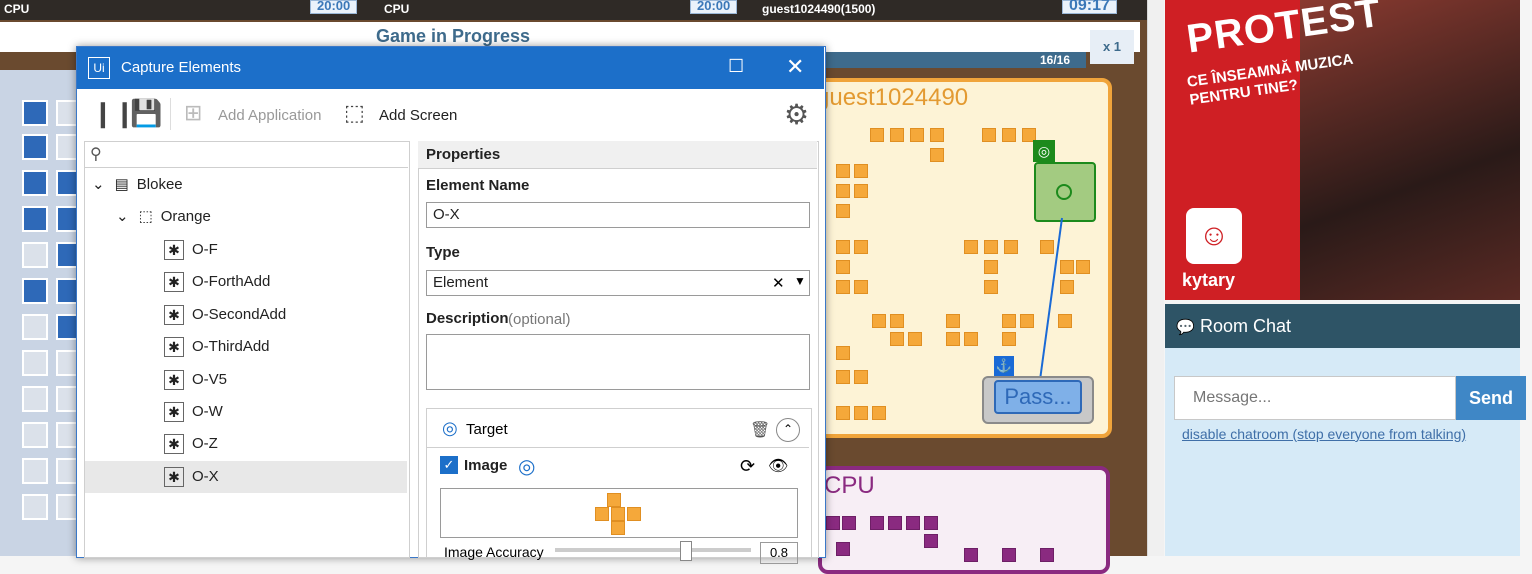 The height and width of the screenshot is (574, 1532). Describe the element at coordinates (779, 553) in the screenshot. I see `image-accuracy-value: 0.8` at that location.